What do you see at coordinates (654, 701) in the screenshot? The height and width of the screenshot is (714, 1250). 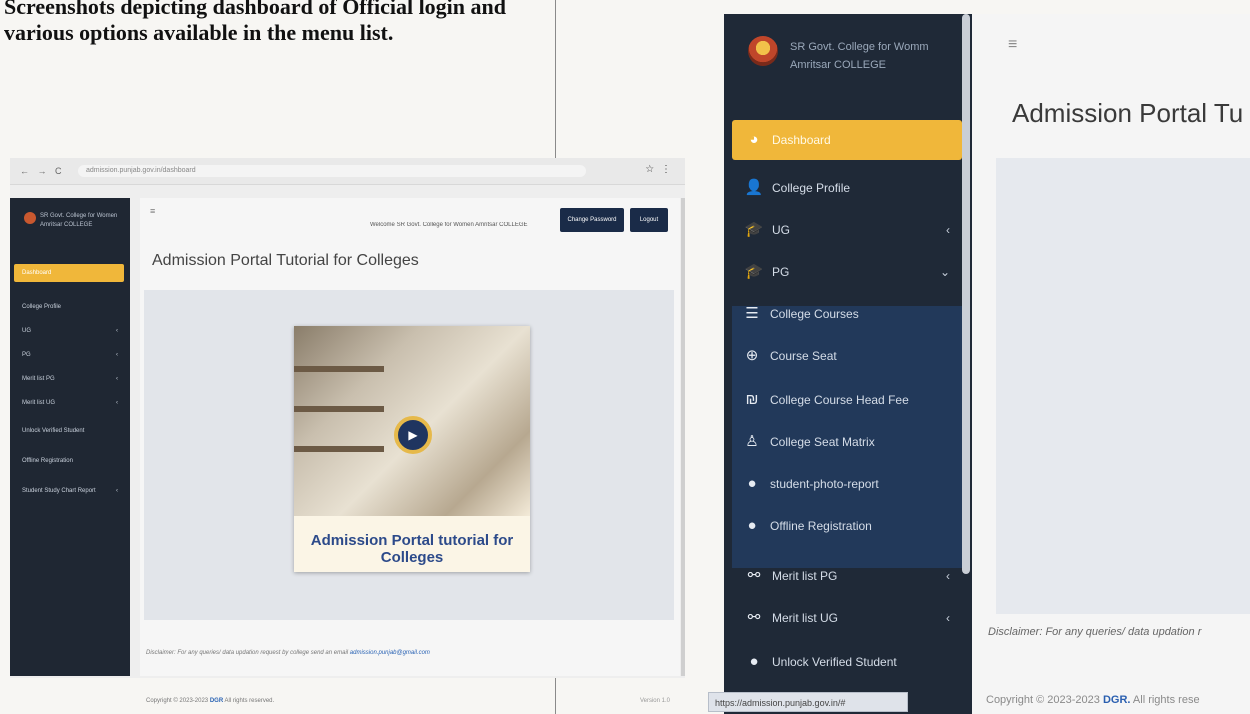 I see `version-label: Version 1.0` at bounding box center [654, 701].